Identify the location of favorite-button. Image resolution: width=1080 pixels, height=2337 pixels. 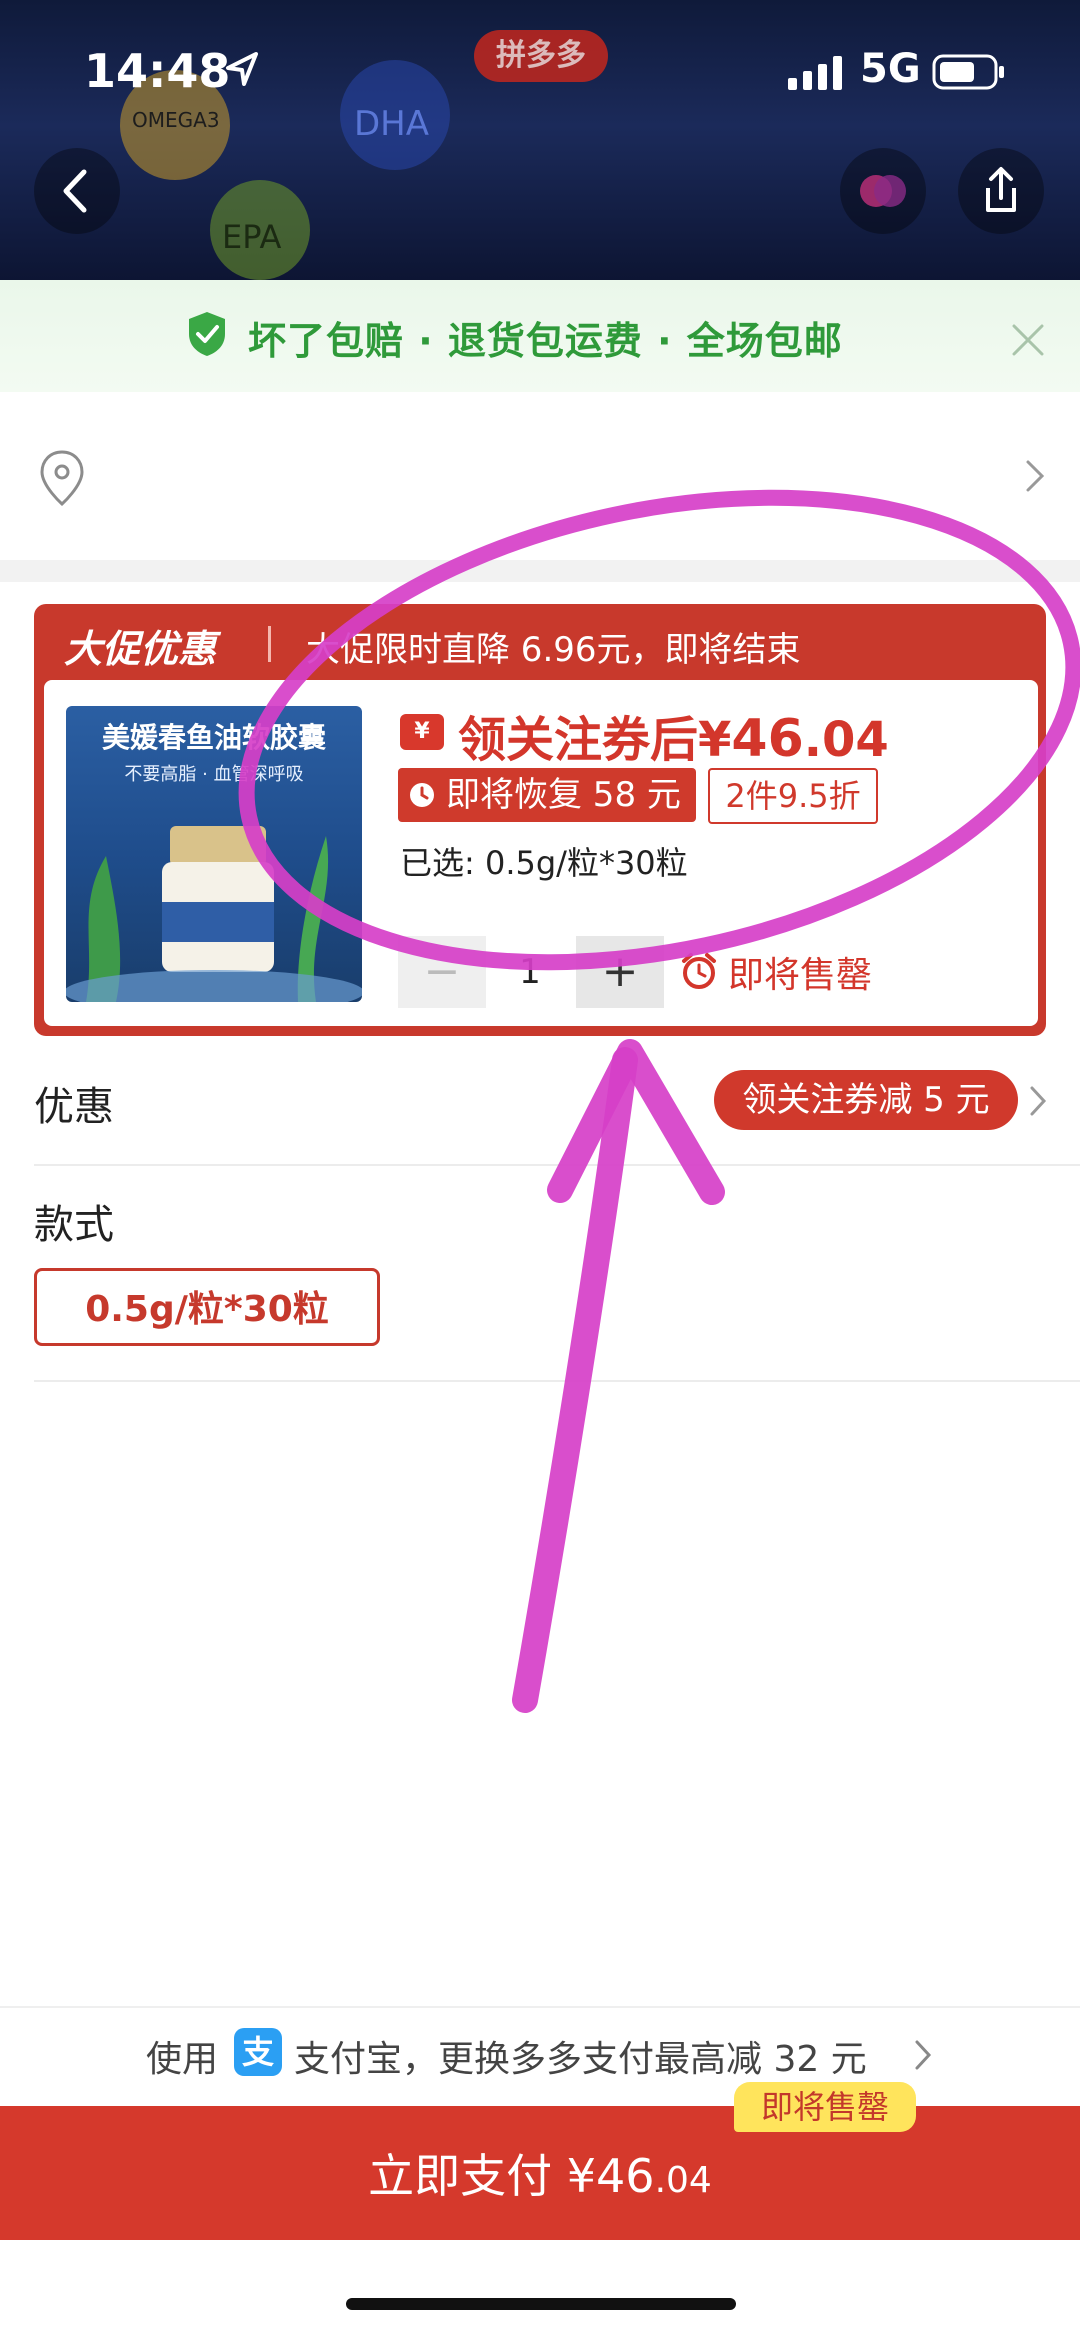
(883, 191).